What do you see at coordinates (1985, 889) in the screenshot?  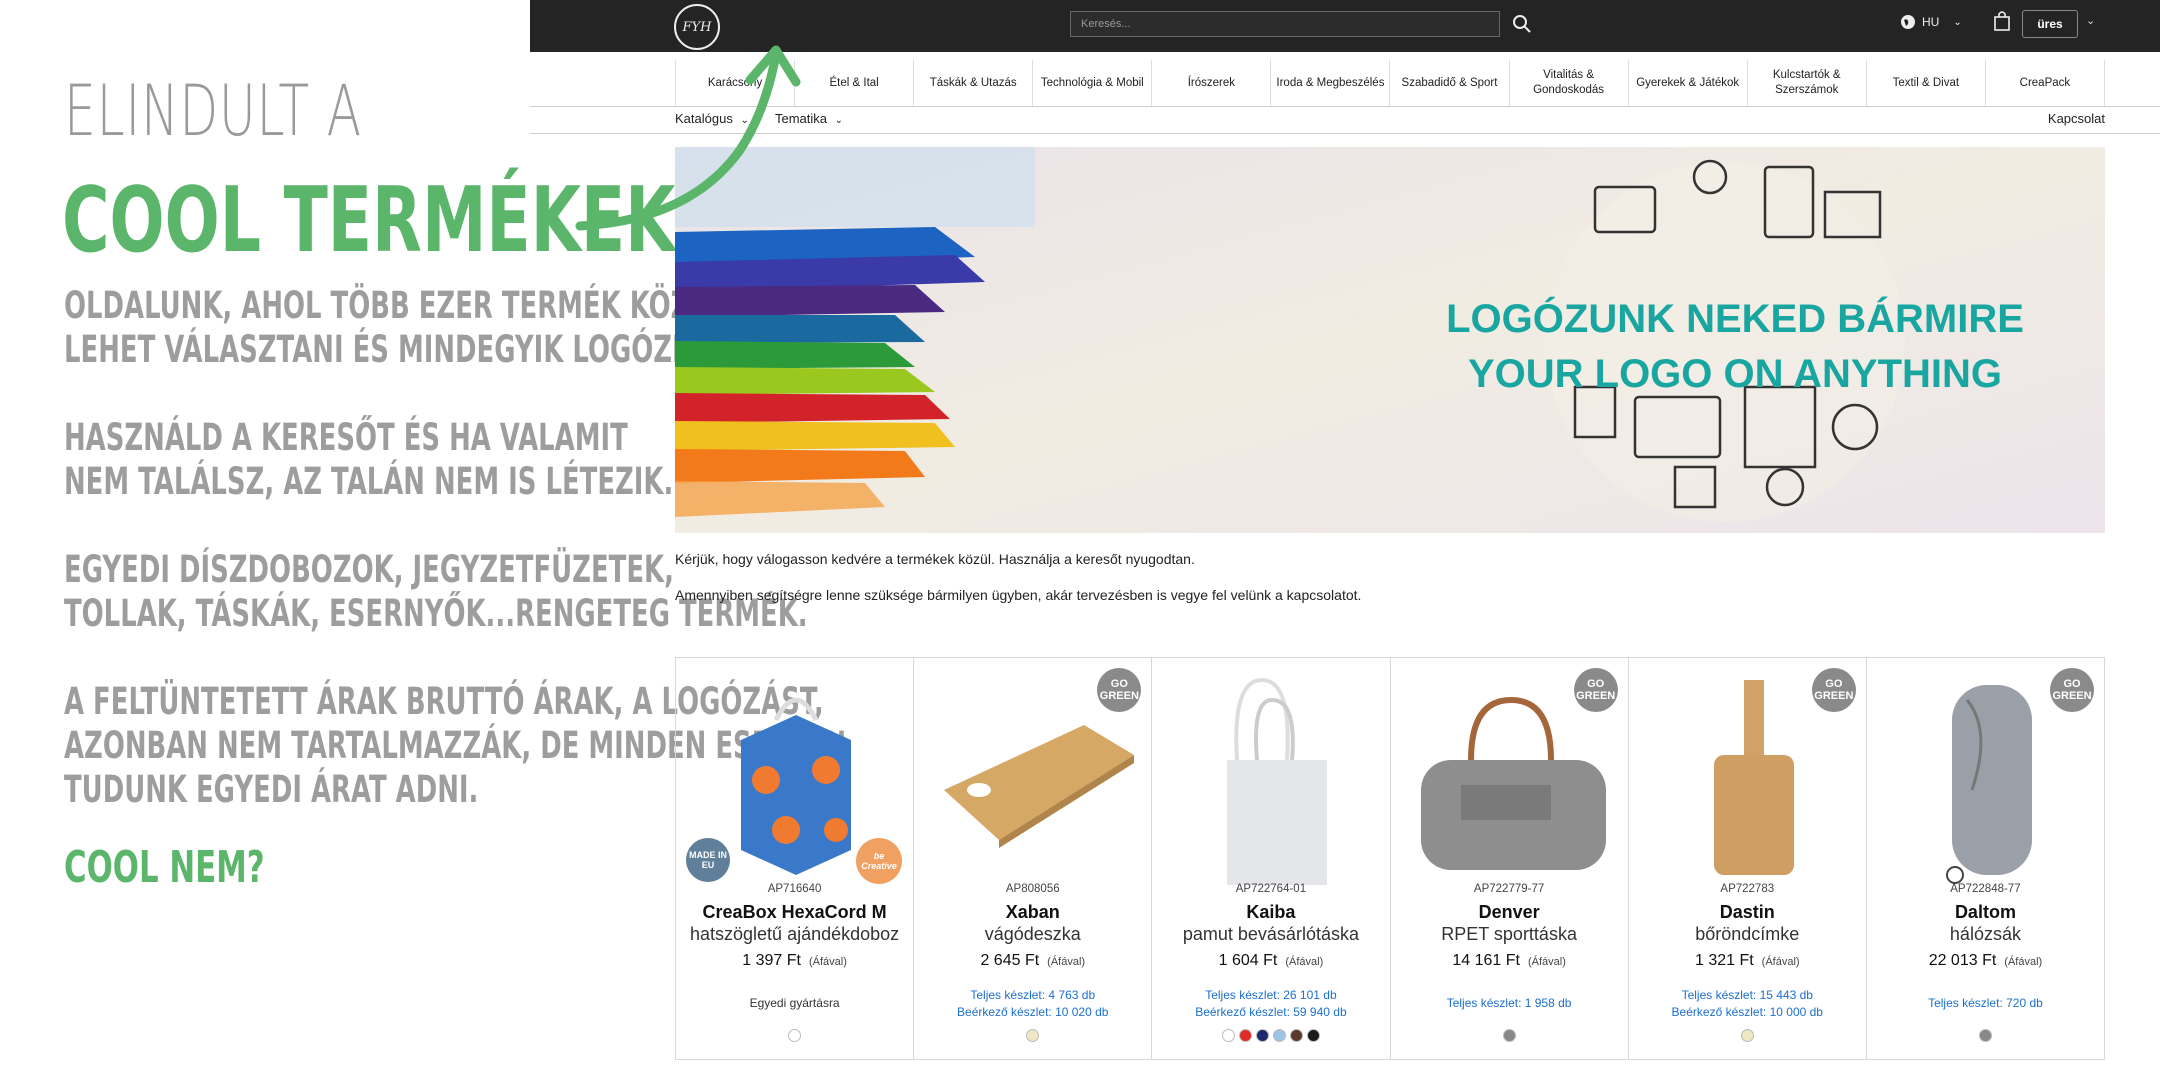 I see `product-code: AP722848-77` at bounding box center [1985, 889].